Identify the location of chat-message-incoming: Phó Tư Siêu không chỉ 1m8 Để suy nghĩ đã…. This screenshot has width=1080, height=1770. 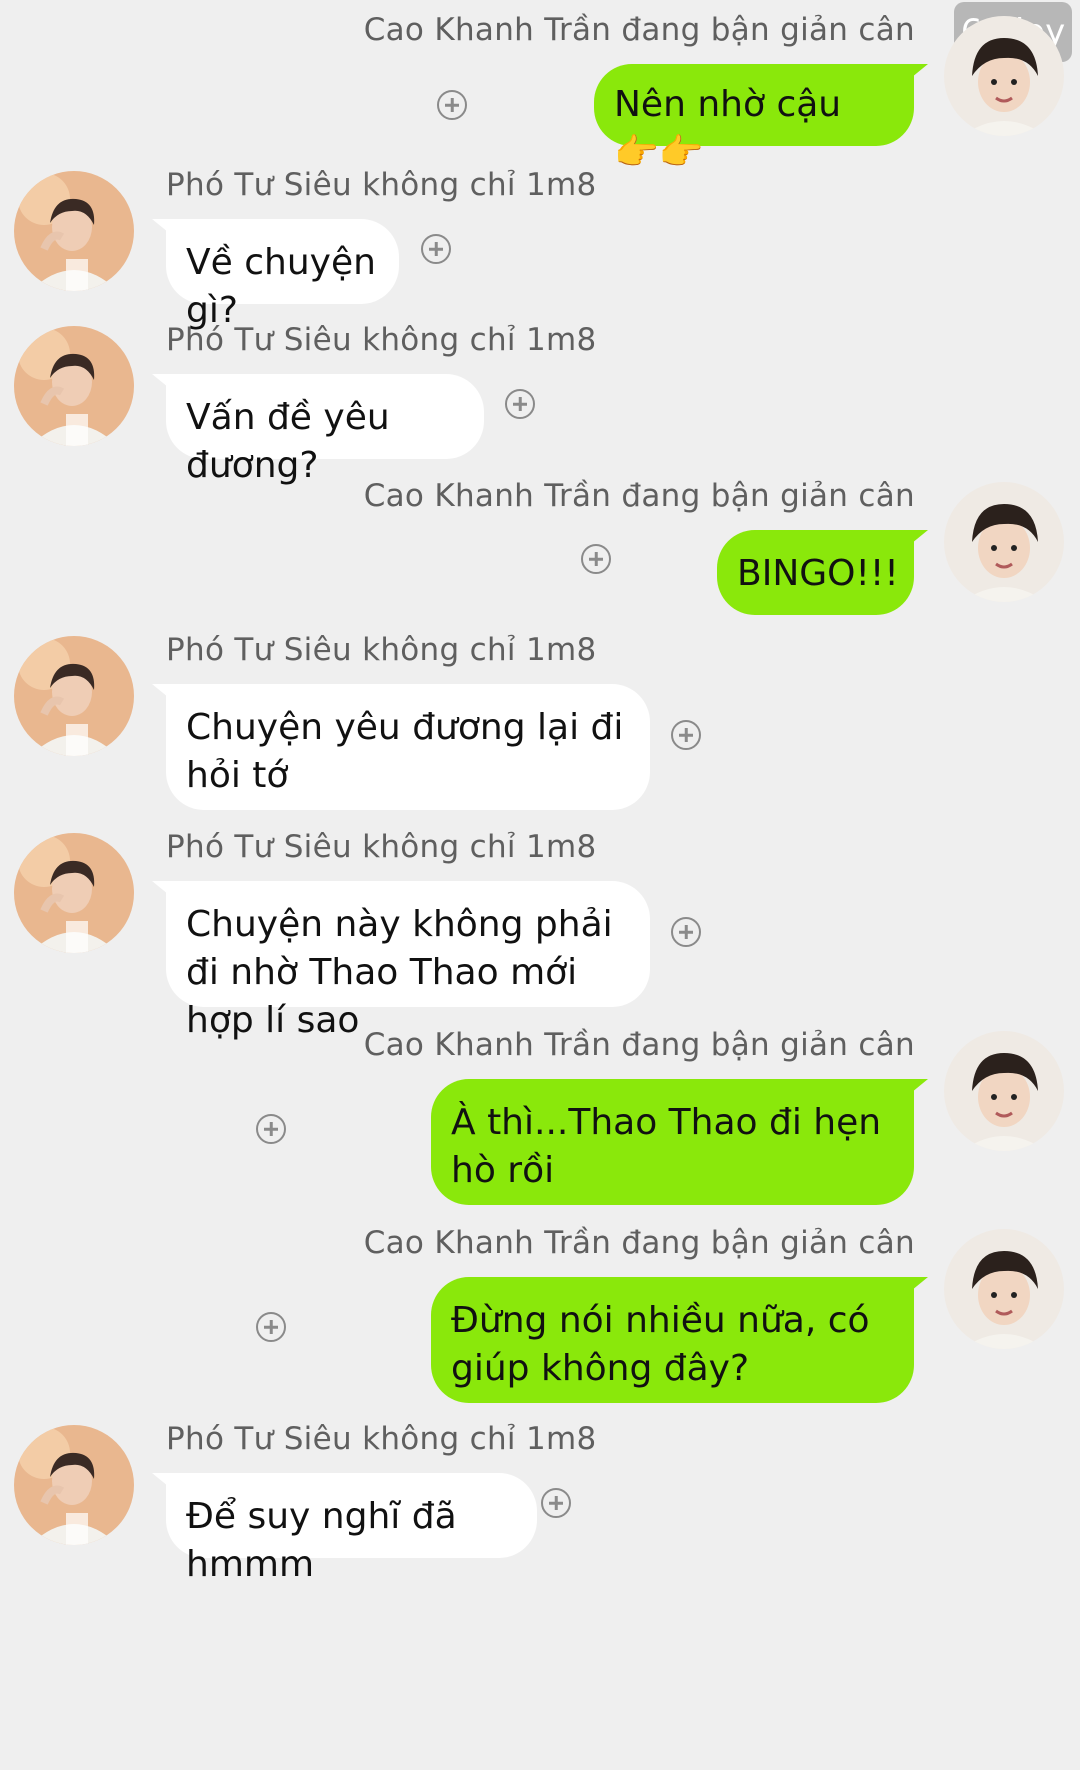
(540, 1503).